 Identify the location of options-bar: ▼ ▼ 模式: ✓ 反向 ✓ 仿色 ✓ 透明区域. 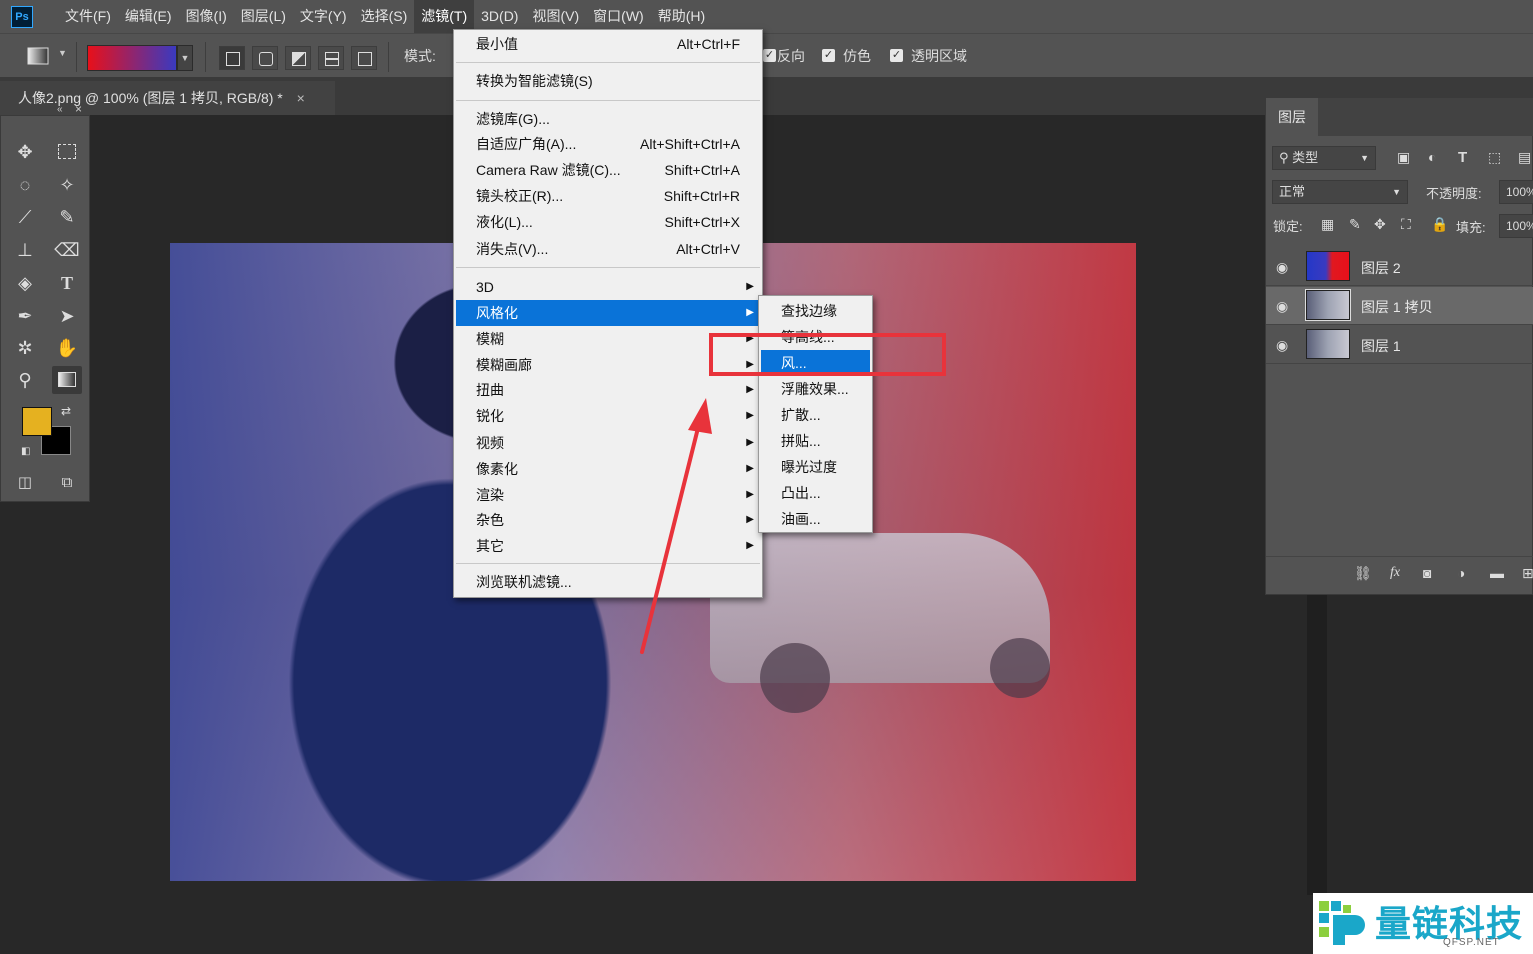
(766, 55).